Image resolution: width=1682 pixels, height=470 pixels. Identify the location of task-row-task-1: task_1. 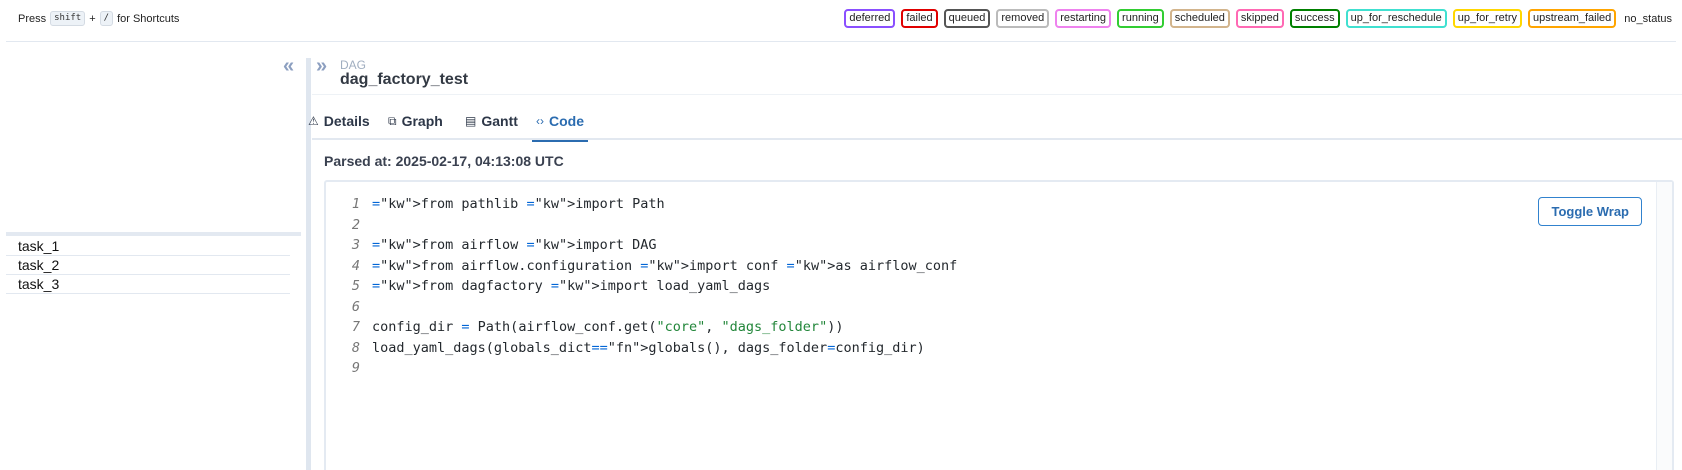
(148, 246).